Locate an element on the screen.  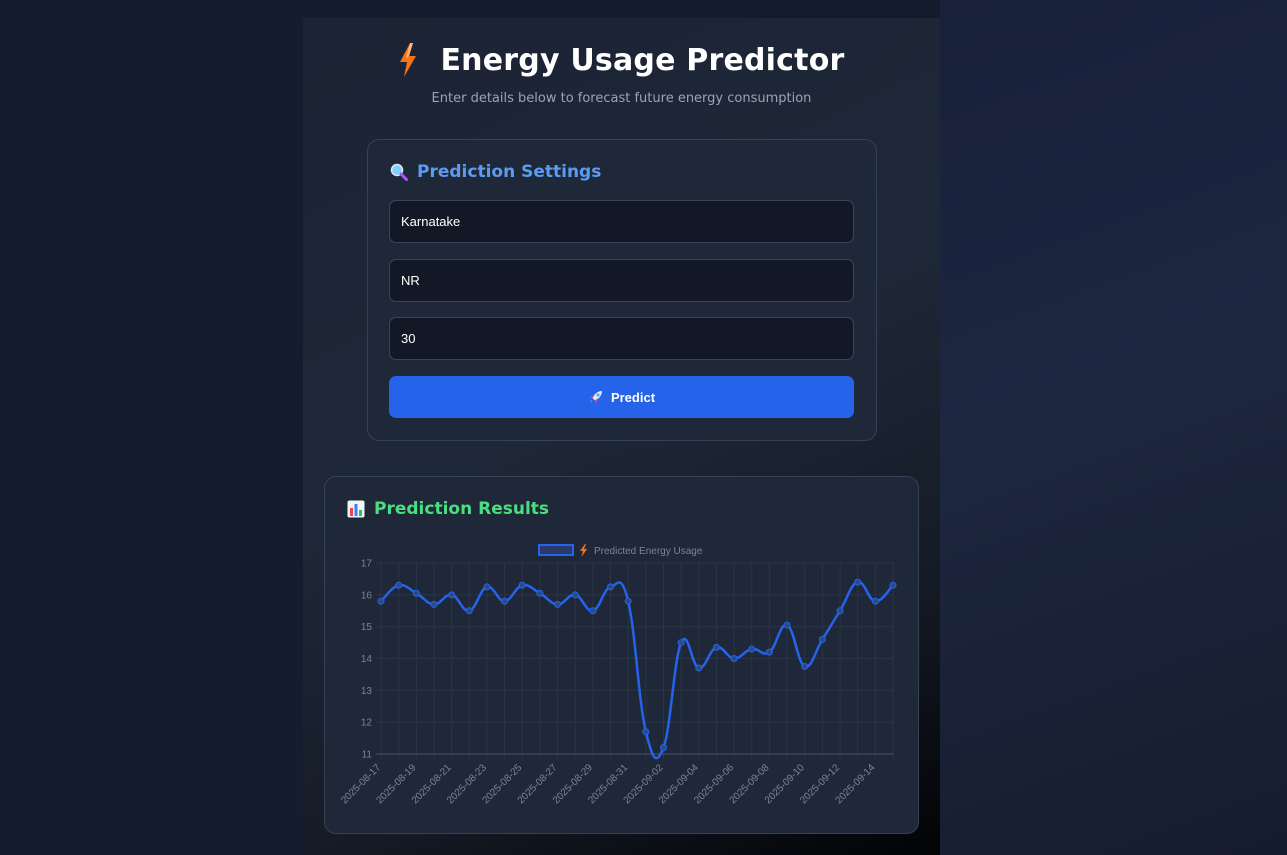
series-line is located at coordinates (637, 670).